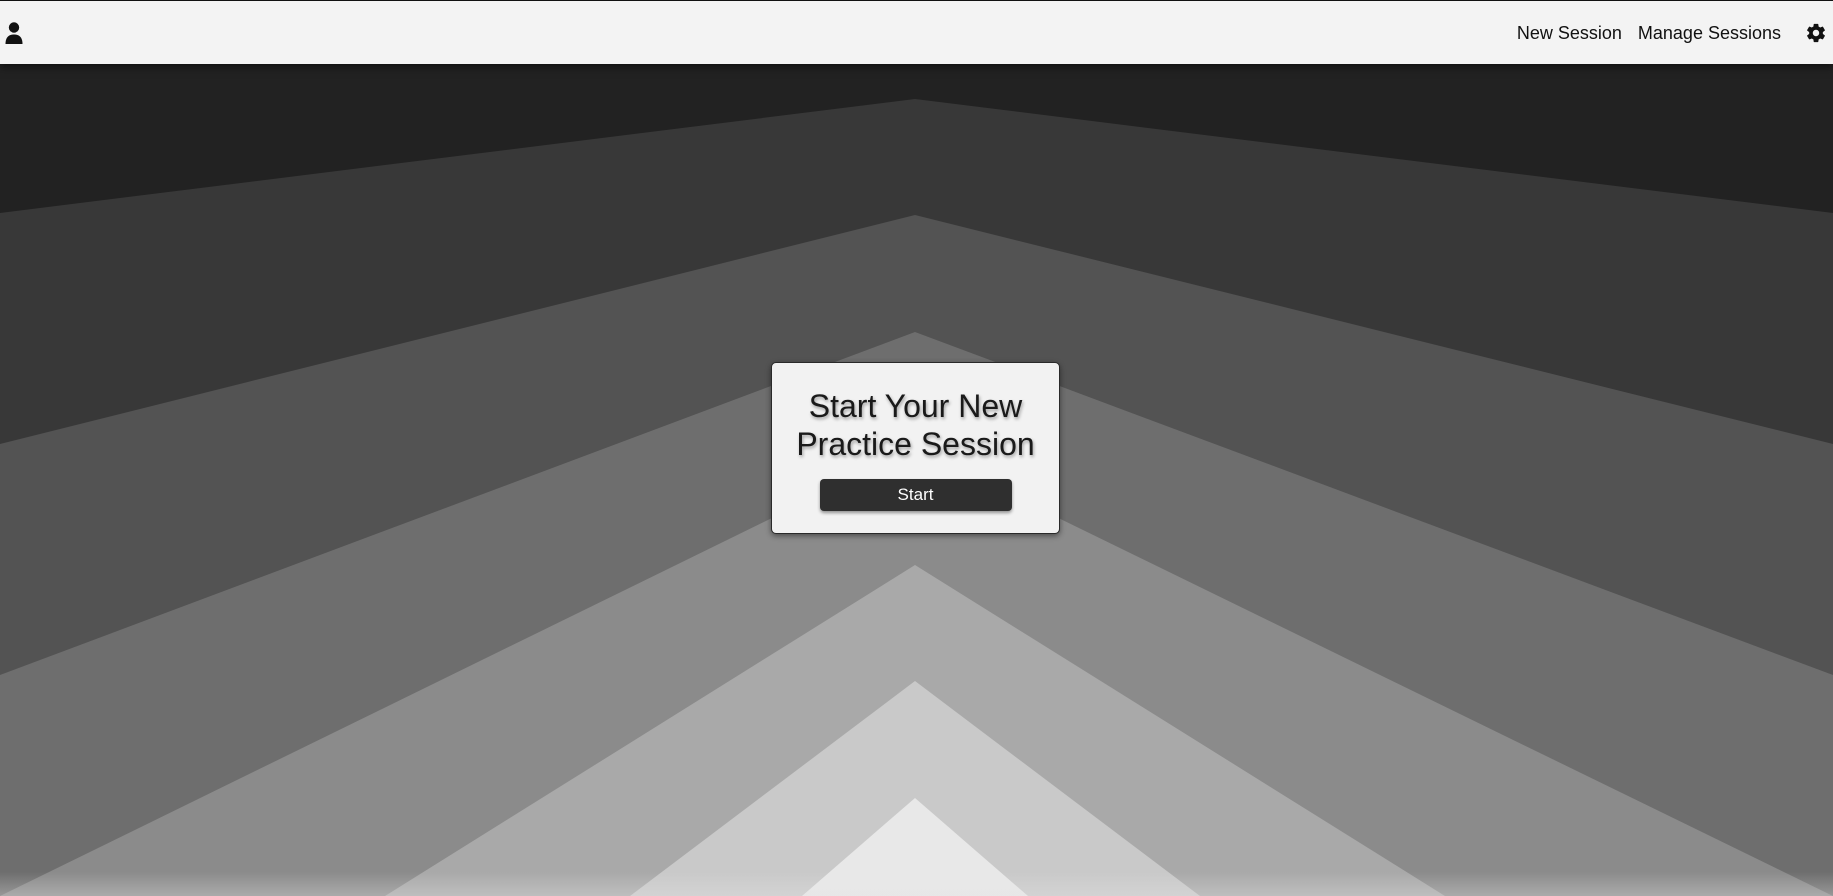 This screenshot has width=1833, height=896. I want to click on new-session-card: Start Your New Practice Session Start, so click(915, 448).